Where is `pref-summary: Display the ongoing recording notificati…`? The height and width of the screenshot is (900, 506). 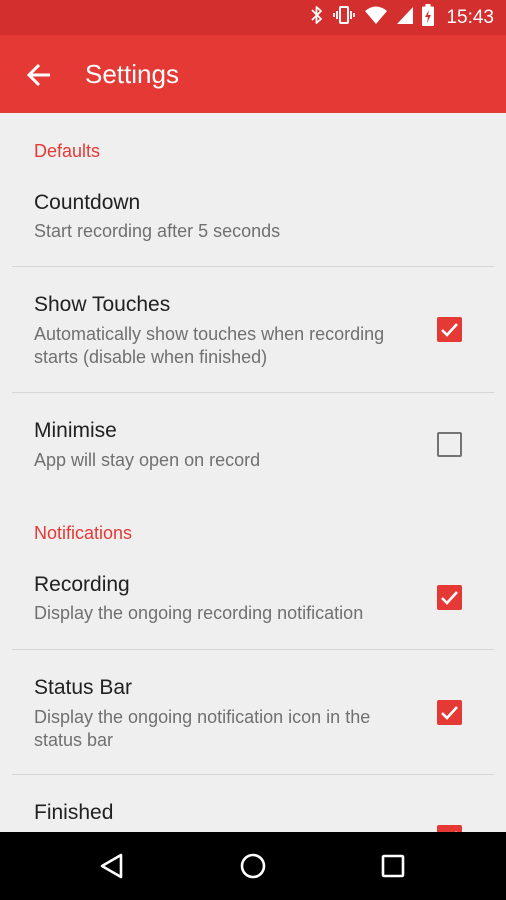 pref-summary: Display the ongoing recording notificati… is located at coordinates (199, 613).